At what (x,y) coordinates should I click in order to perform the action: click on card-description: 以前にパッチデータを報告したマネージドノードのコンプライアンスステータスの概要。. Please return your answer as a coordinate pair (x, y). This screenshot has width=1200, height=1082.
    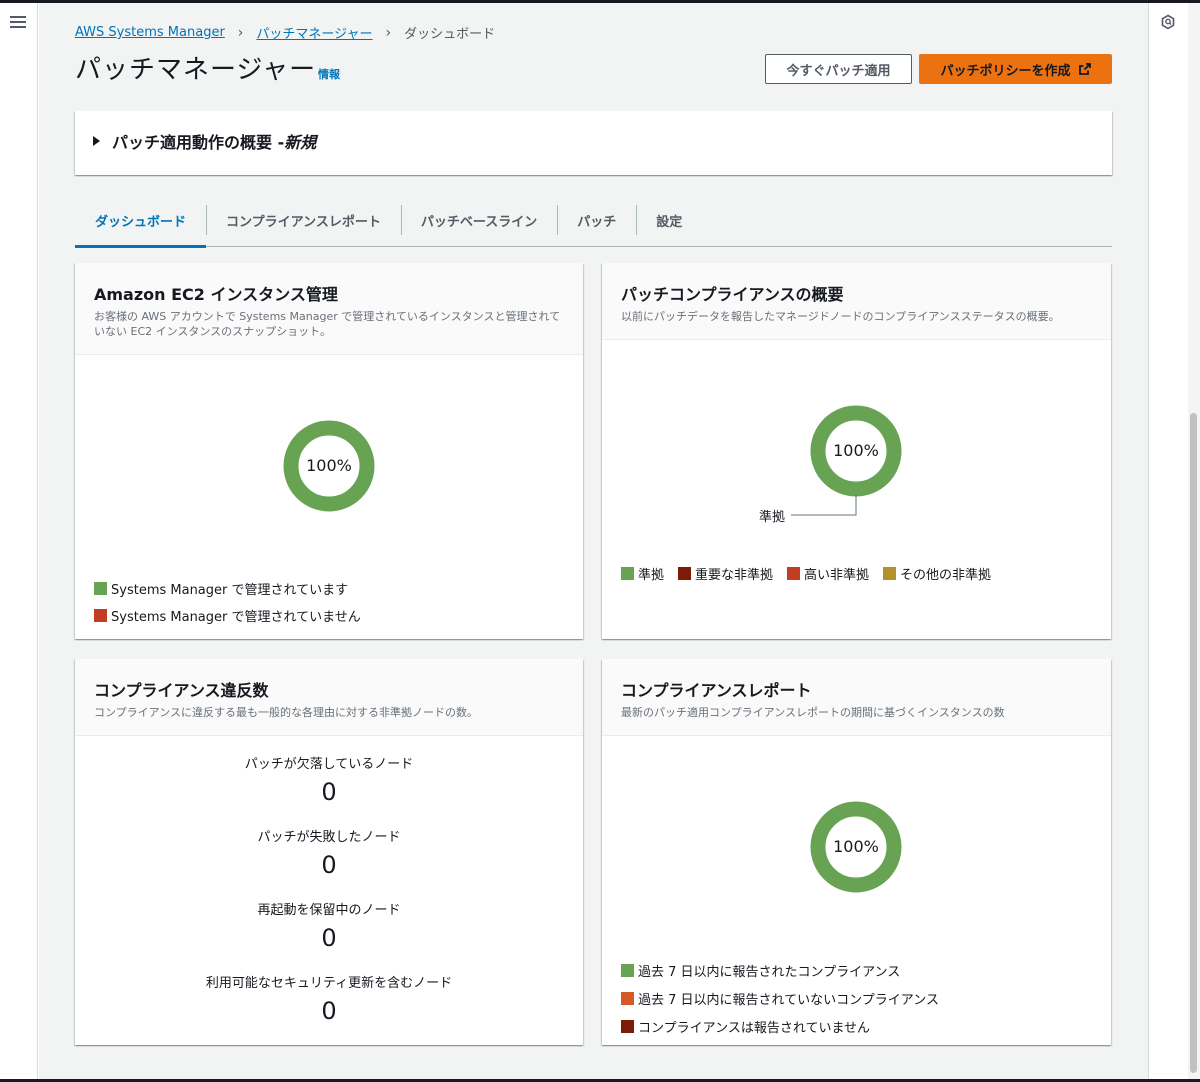
    Looking at the image, I should click on (840, 316).